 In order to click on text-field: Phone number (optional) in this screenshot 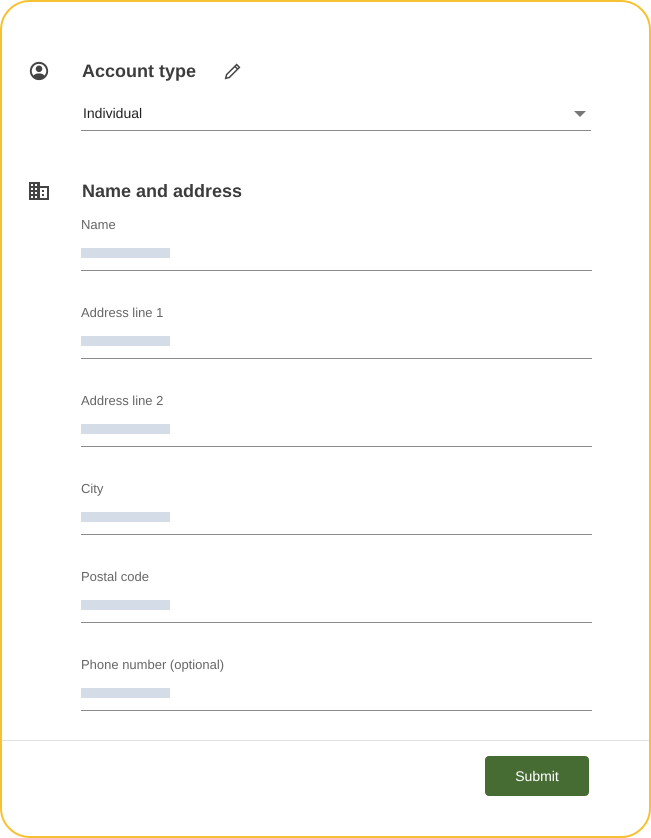, I will do `click(336, 679)`.